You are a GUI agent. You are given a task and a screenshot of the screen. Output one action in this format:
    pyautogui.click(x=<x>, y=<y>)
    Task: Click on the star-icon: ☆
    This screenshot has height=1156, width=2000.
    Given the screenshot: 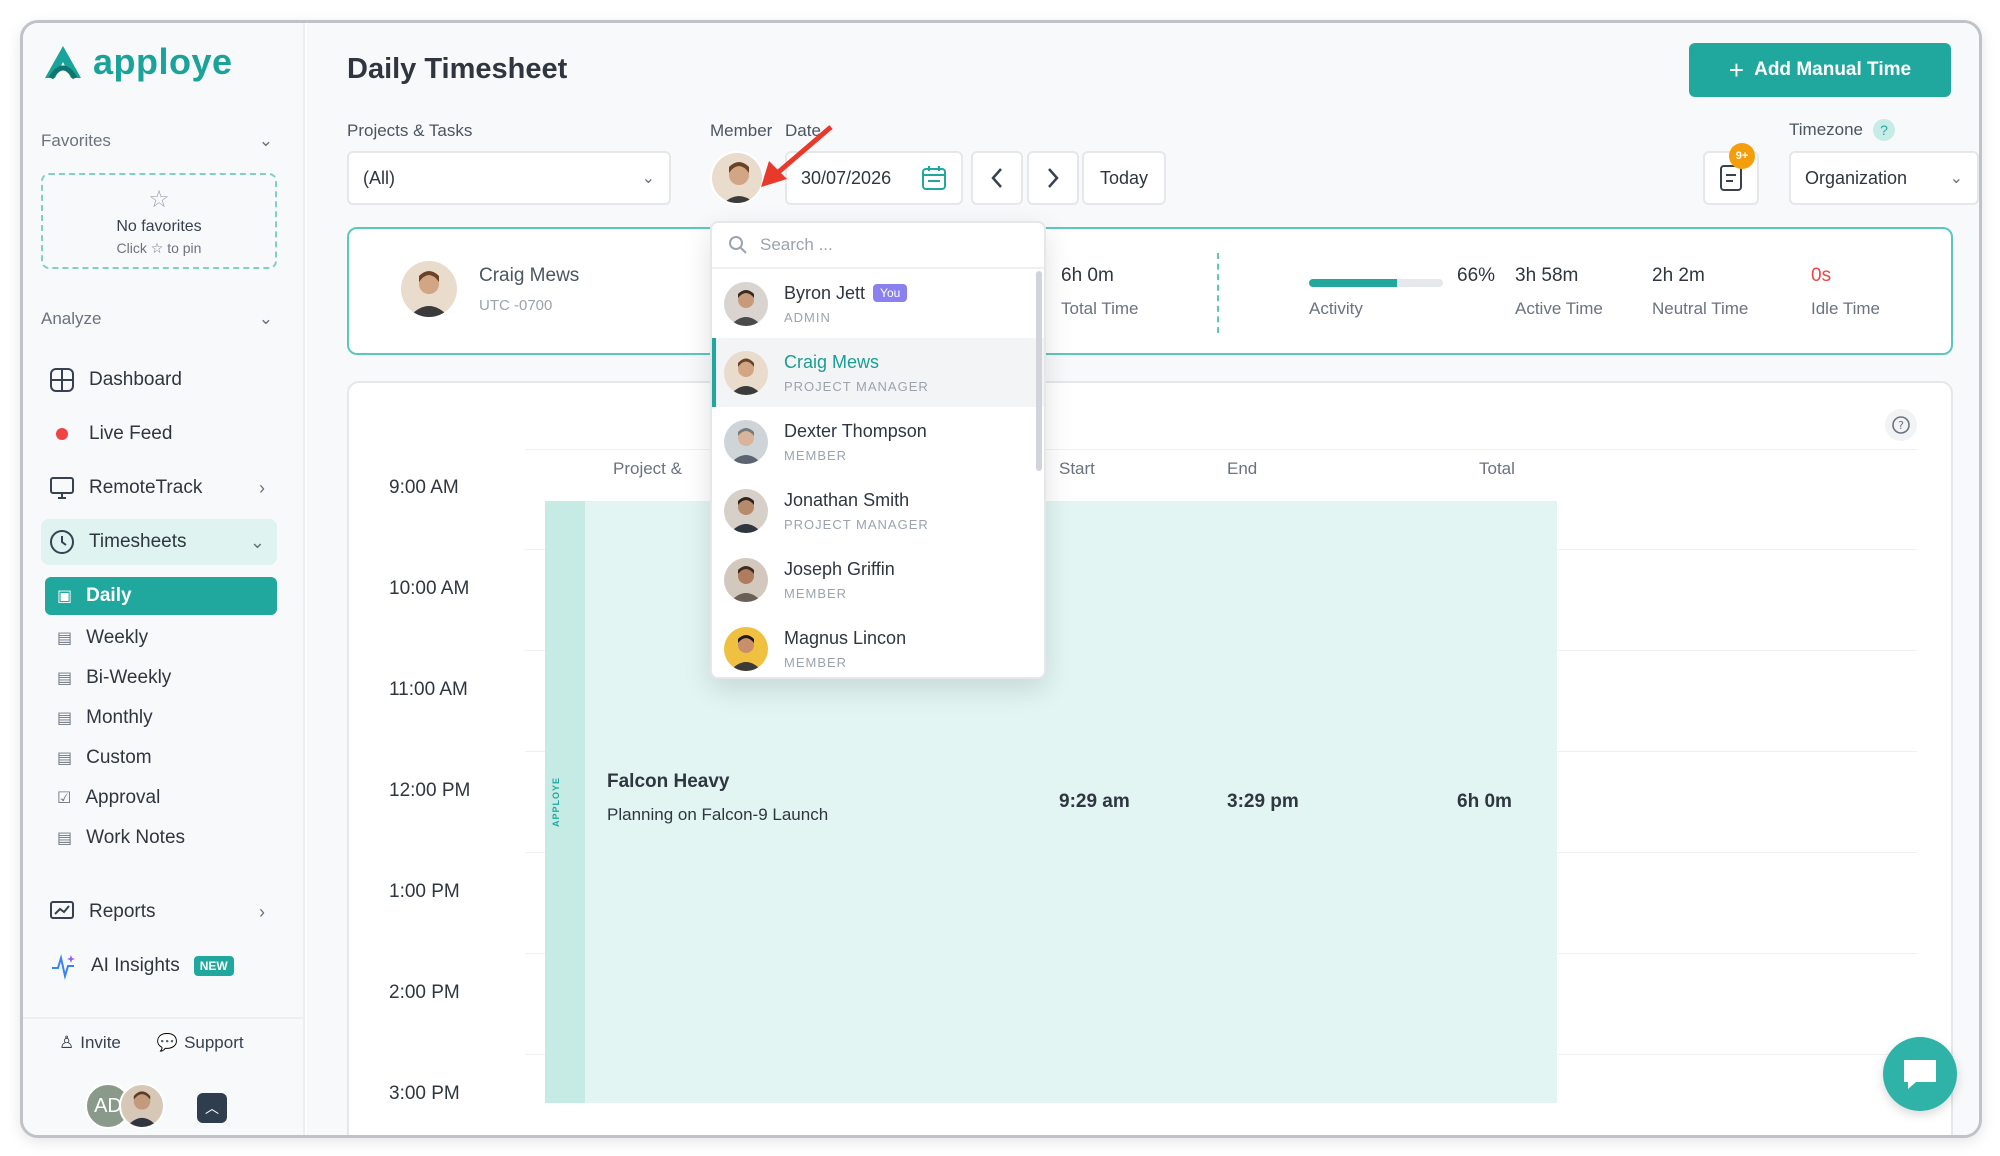 What is the action you would take?
    pyautogui.click(x=159, y=199)
    